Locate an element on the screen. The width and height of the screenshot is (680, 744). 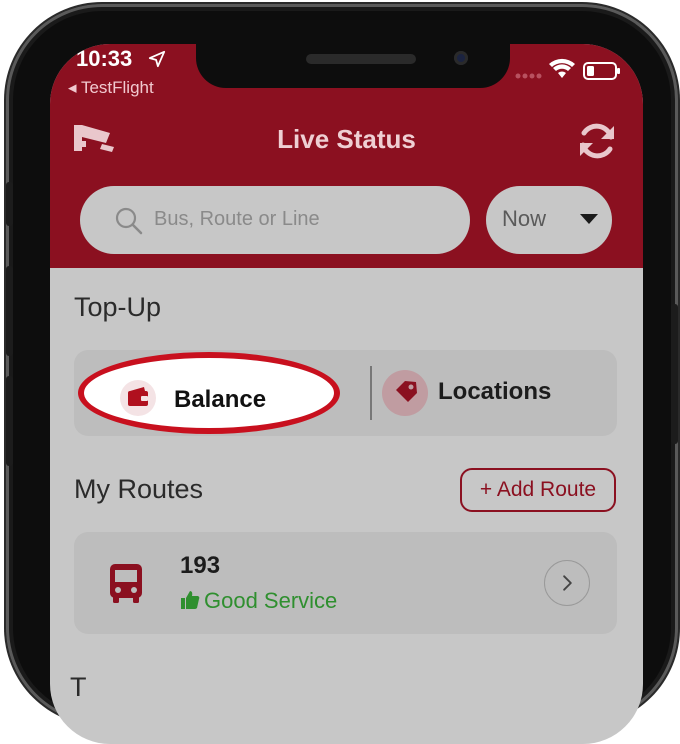
route-chevron-button is located at coordinates (567, 583).